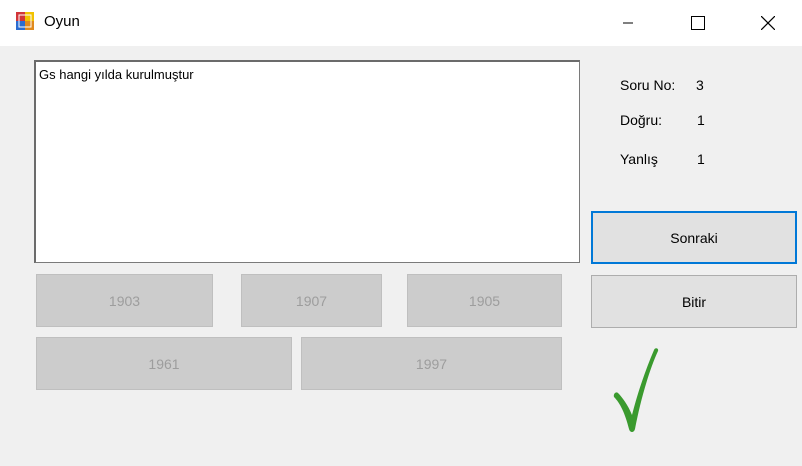 The height and width of the screenshot is (466, 802). Describe the element at coordinates (164, 363) in the screenshot. I see `answer-button-4: 1961` at that location.